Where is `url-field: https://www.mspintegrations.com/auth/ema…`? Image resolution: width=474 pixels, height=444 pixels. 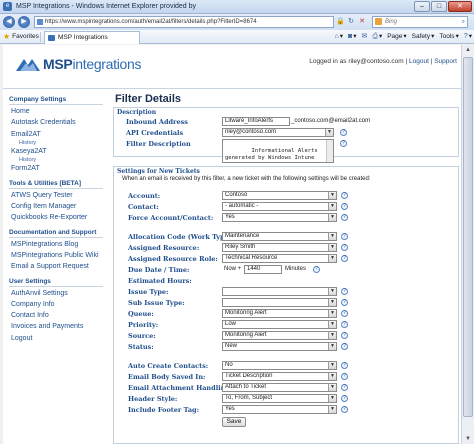 url-field: https://www.mspintegrations.com/auth/ema… is located at coordinates (184, 22).